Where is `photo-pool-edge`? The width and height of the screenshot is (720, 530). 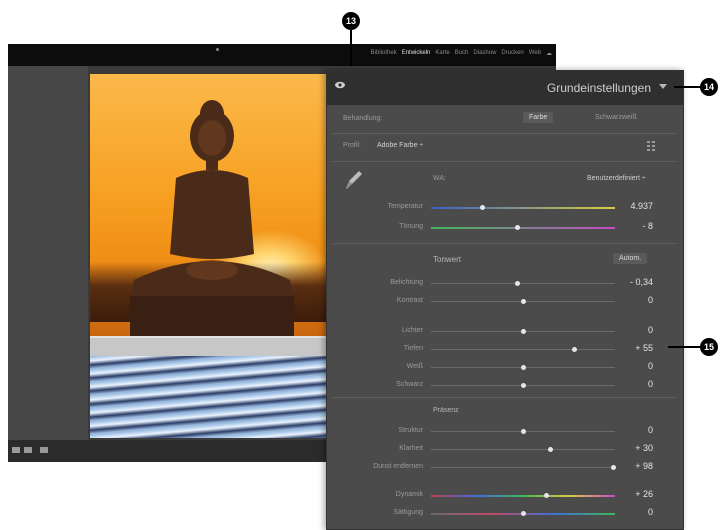 photo-pool-edge is located at coordinates (212, 346).